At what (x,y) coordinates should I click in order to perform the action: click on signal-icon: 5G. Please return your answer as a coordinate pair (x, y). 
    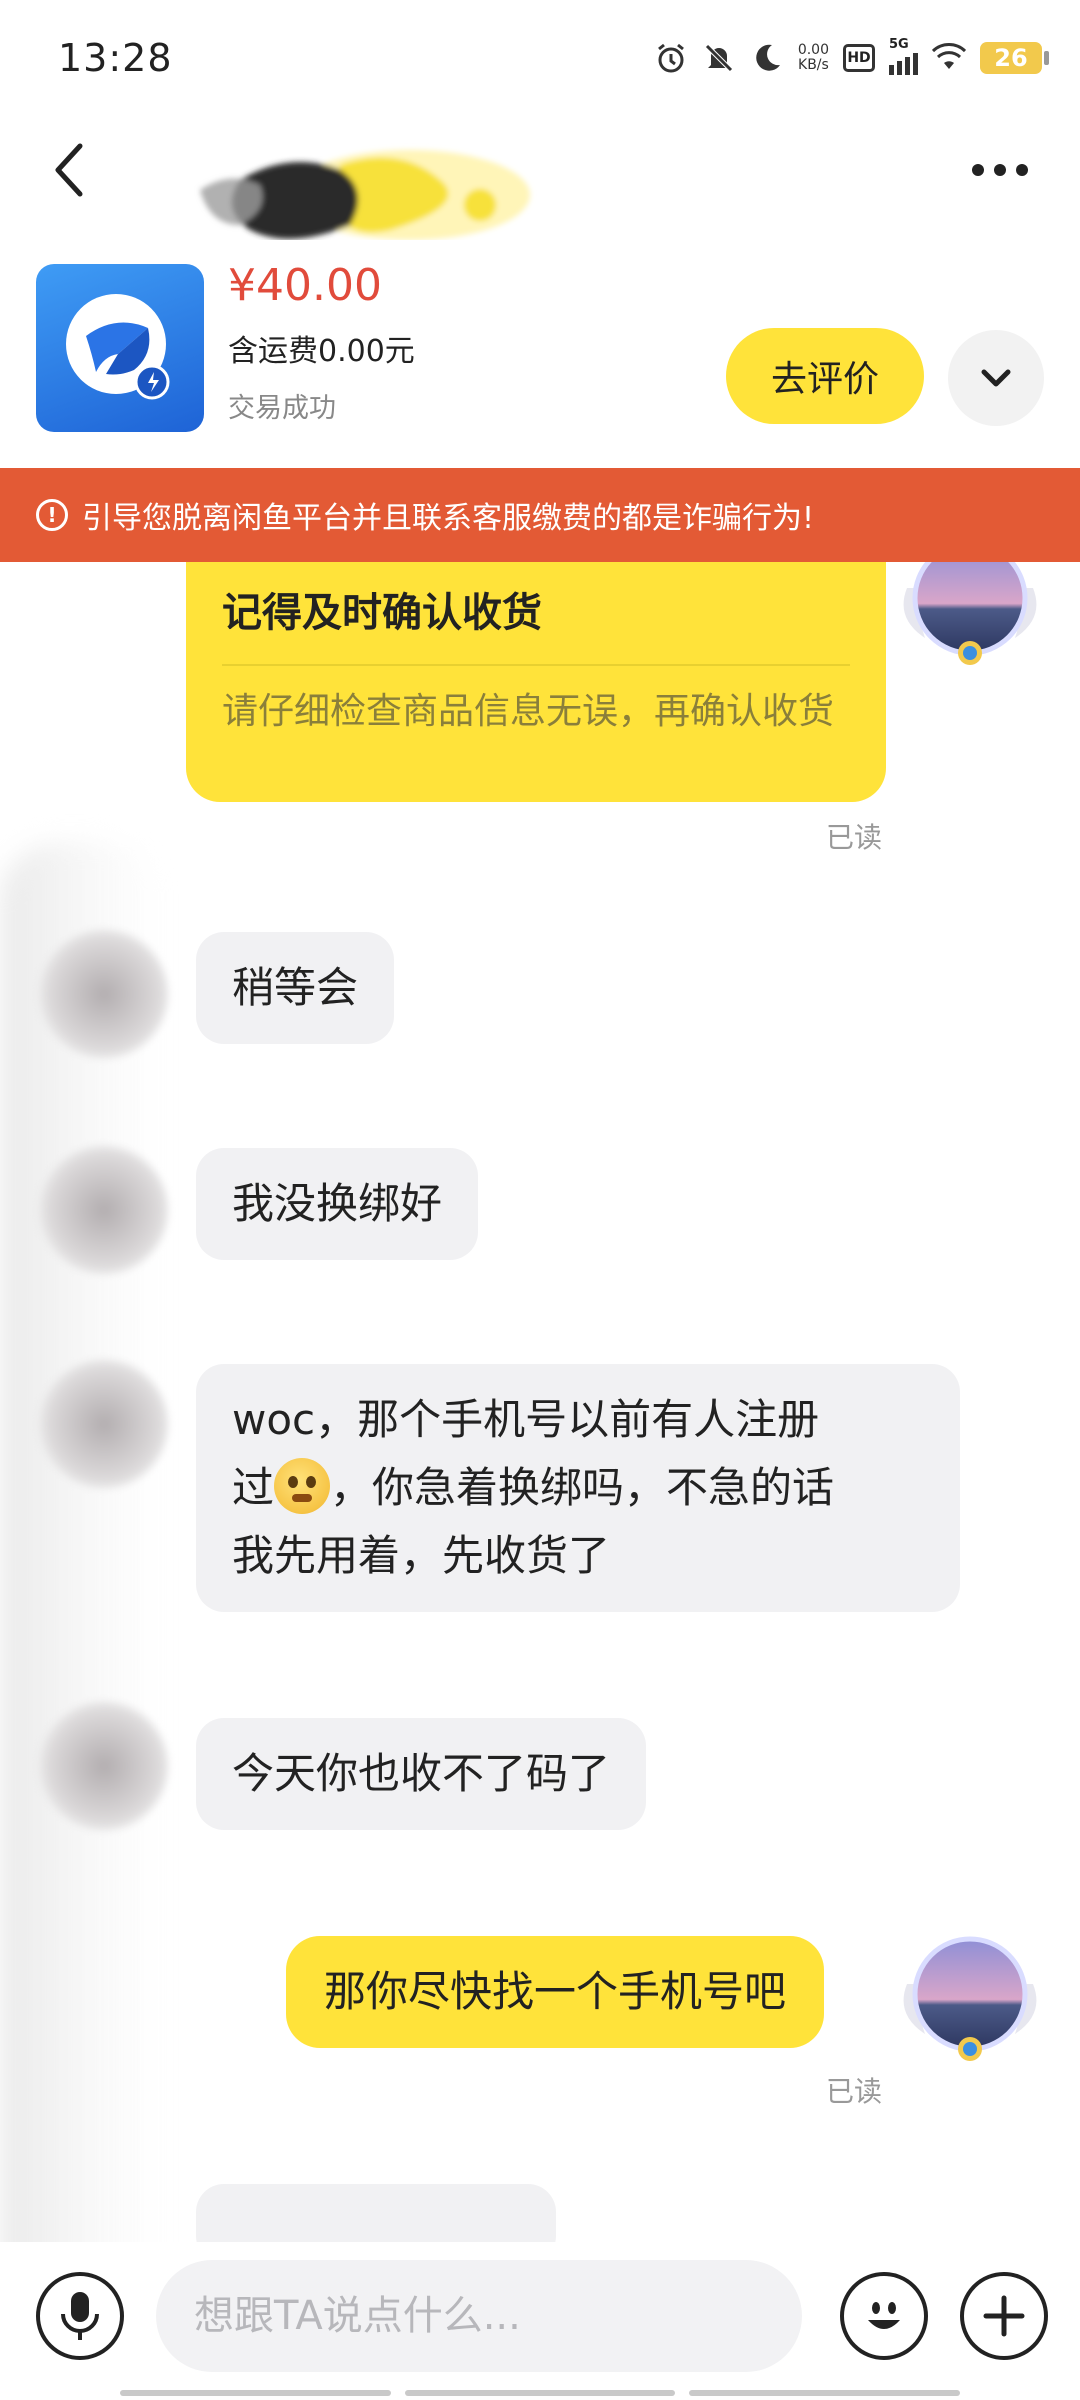
    Looking at the image, I should click on (903, 56).